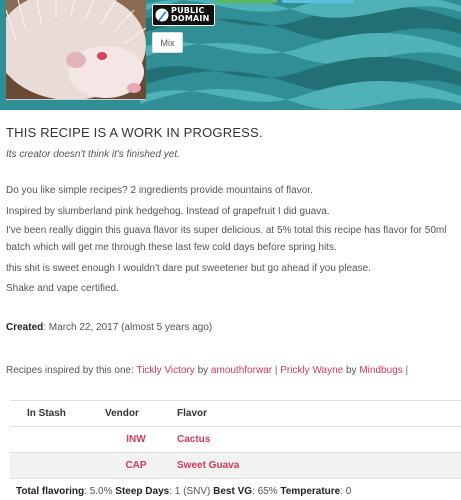 Image resolution: width=461 pixels, height=500 pixels. What do you see at coordinates (190, 18) in the screenshot?
I see `badge-line-2: DOMAIN` at bounding box center [190, 18].